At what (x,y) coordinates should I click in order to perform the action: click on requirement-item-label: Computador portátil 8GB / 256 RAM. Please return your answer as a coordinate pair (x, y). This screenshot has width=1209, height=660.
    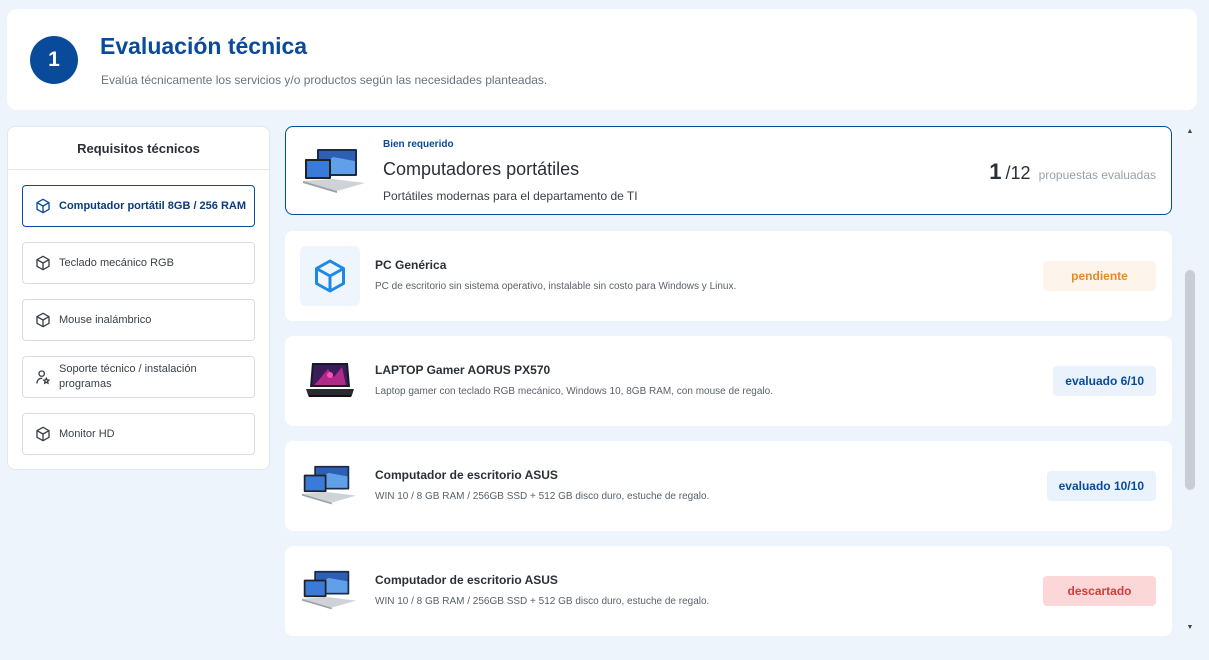
    Looking at the image, I should click on (153, 205).